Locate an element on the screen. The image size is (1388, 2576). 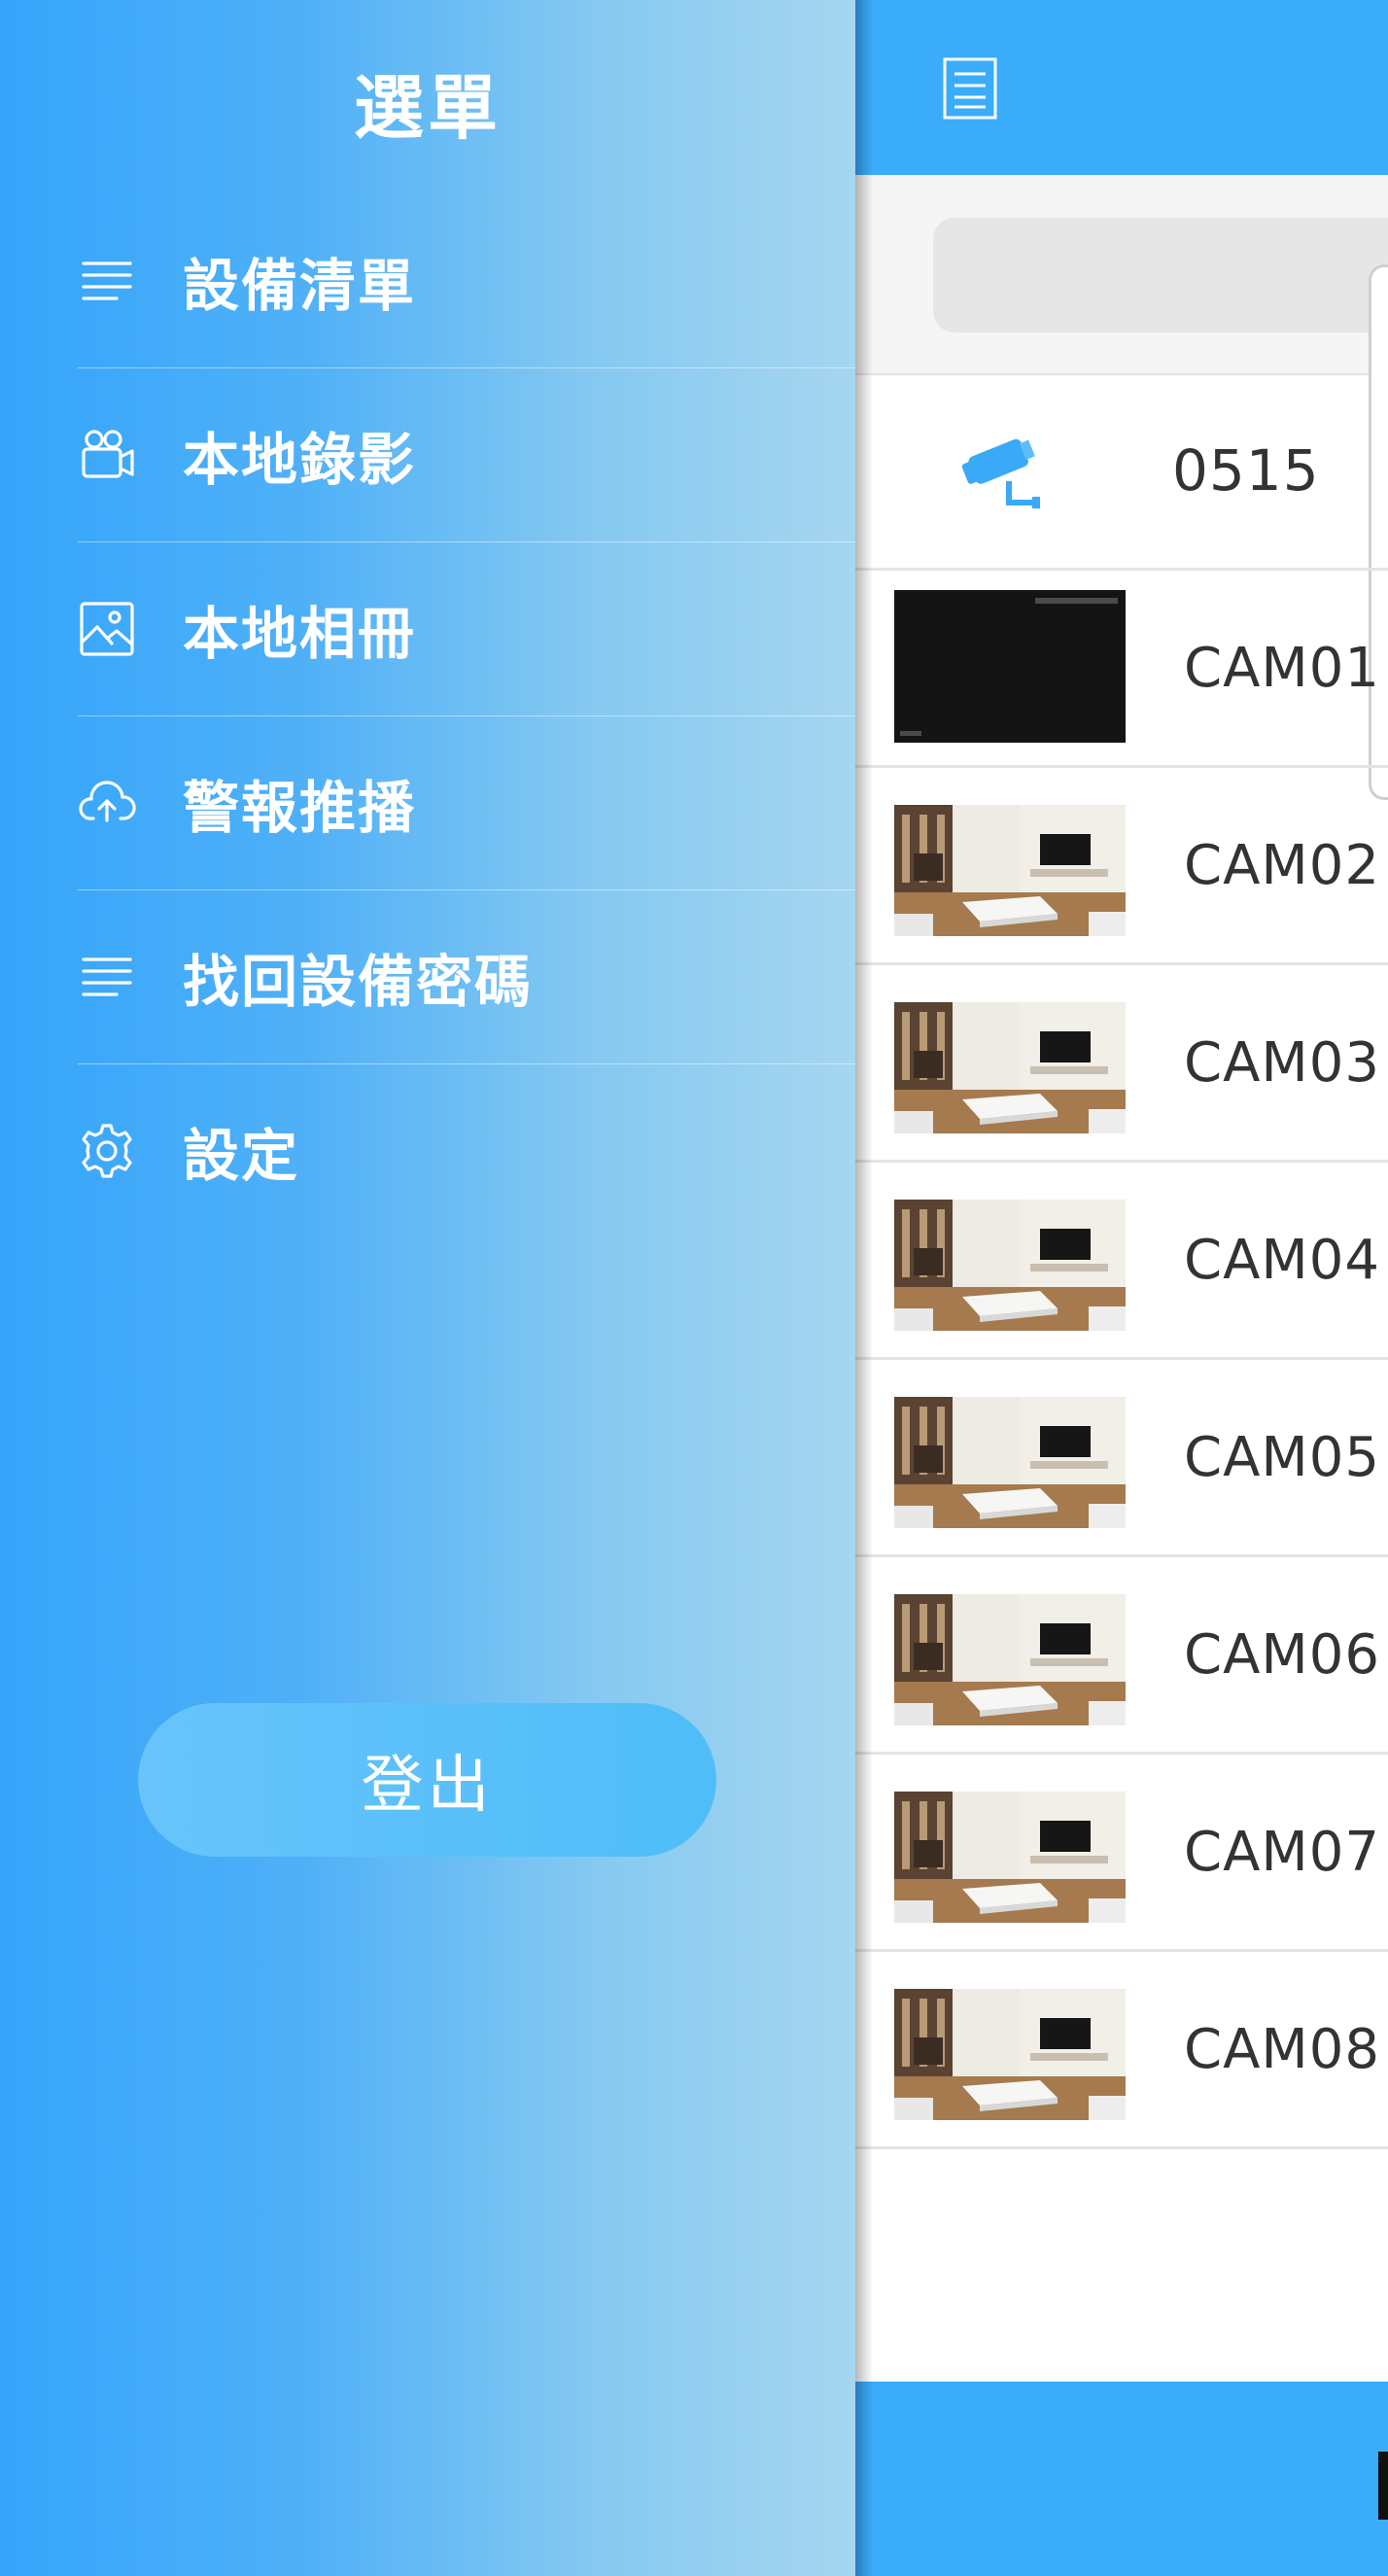
menu-item-label: 設定 is located at coordinates (241, 1156).